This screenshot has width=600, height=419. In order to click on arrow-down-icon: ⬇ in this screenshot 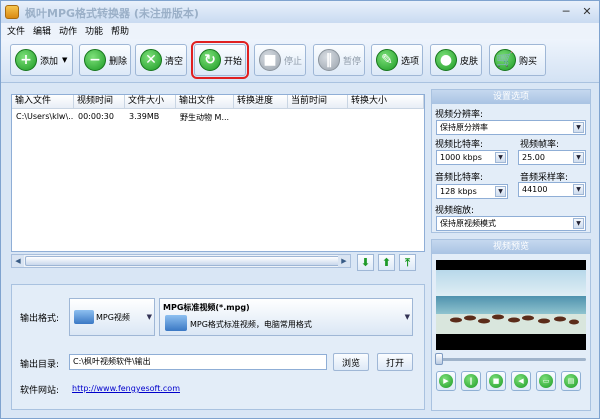, I will do `click(365, 262)`.